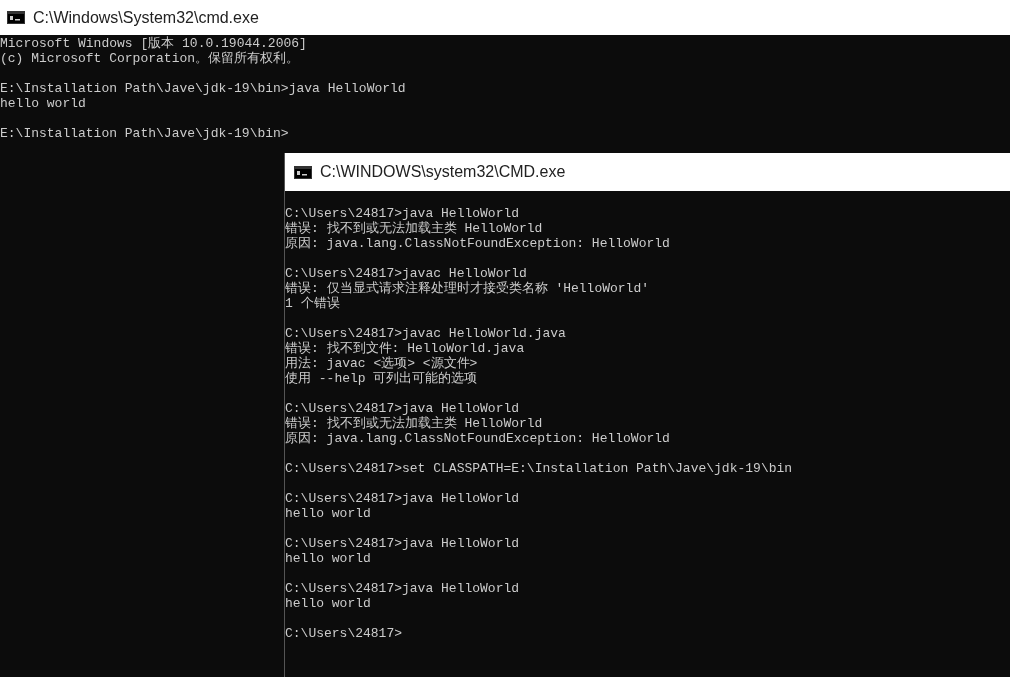  Describe the element at coordinates (312, 303) in the screenshot. I see `console-line: 1 个错误` at that location.